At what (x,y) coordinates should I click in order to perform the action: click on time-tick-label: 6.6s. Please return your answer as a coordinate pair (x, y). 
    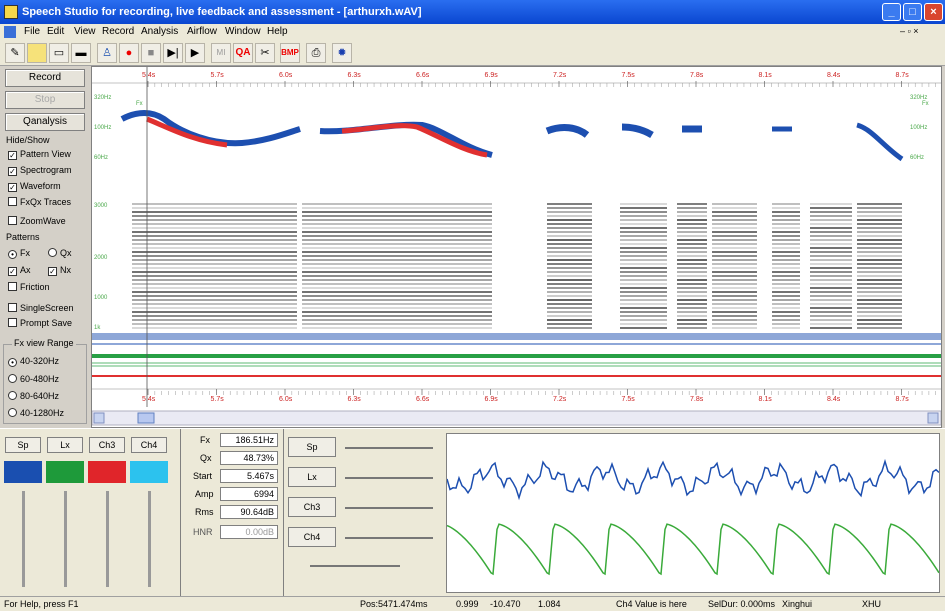
    Looking at the image, I should click on (423, 399).